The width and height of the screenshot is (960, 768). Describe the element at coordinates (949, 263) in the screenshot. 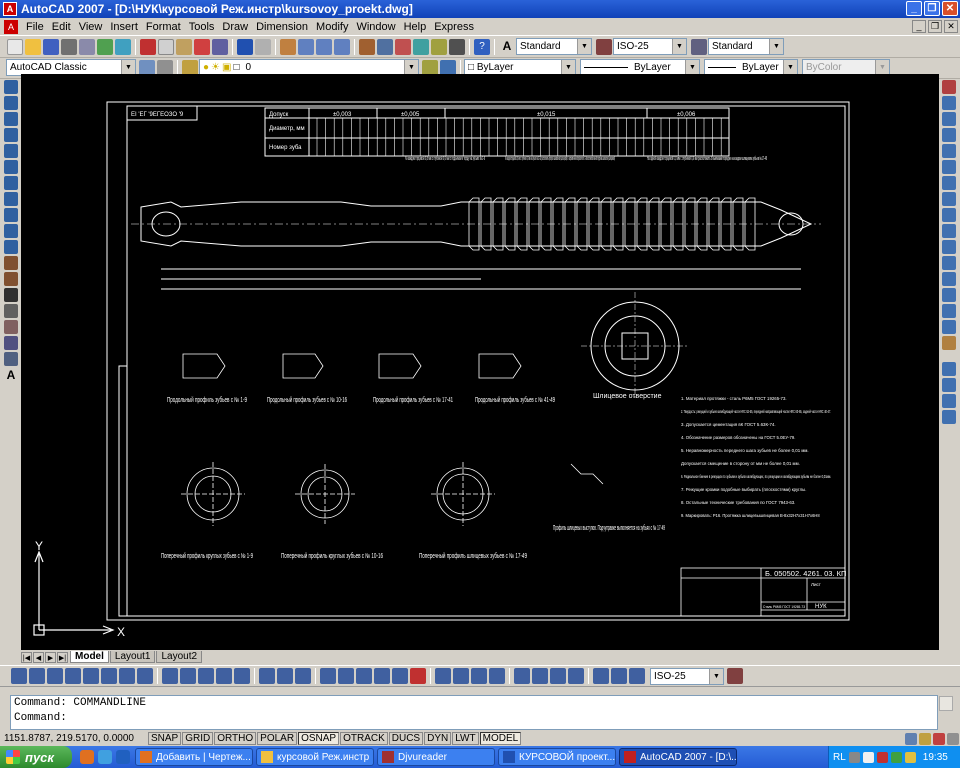

I see `break-at-point-icon` at that location.